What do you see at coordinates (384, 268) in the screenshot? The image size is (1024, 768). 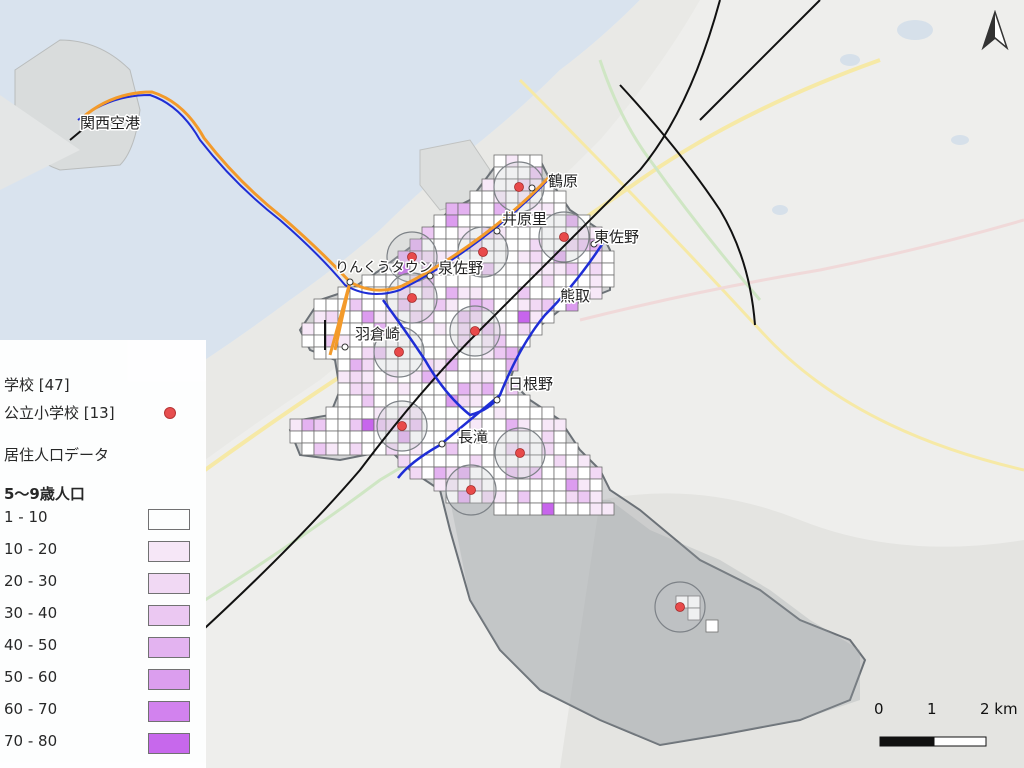 I see `label-rinku-town: りんくうタウン` at bounding box center [384, 268].